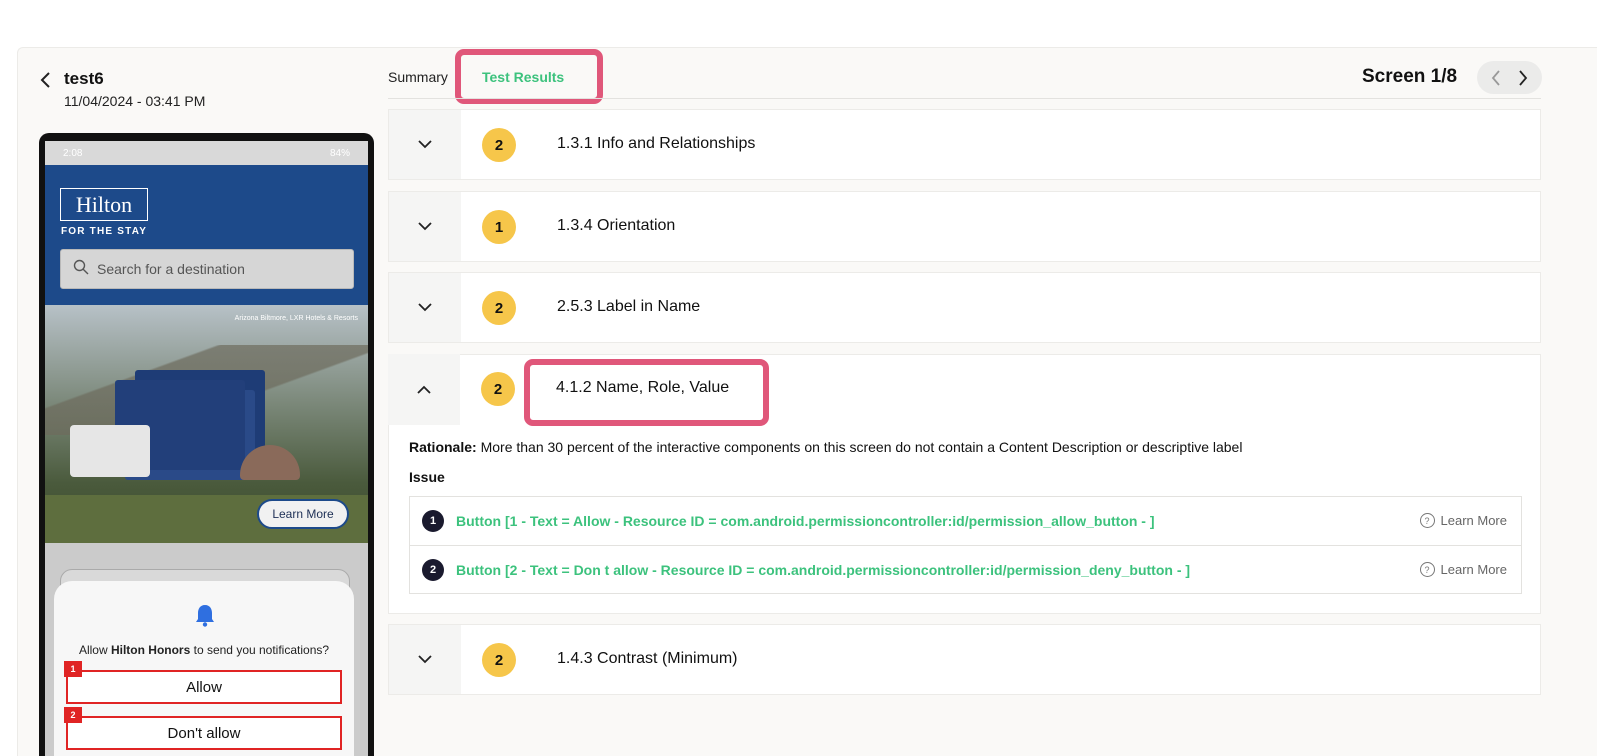  What do you see at coordinates (135, 101) in the screenshot?
I see `project-date: 11/04/2024 - 03:41 PM` at bounding box center [135, 101].